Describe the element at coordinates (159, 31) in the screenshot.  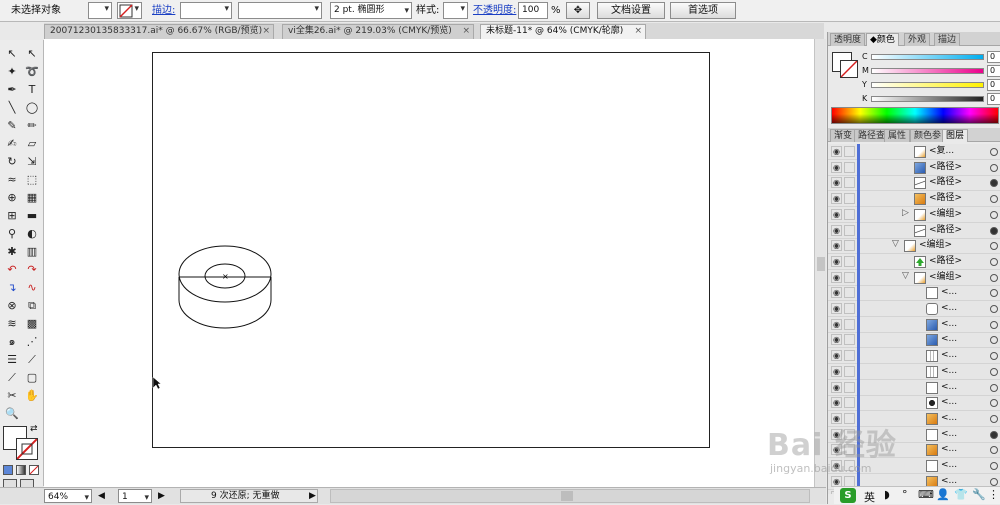
I see `document-tab-1: 20071230135833317.ai* @ 66.67% (RGB/预览) ×` at that location.